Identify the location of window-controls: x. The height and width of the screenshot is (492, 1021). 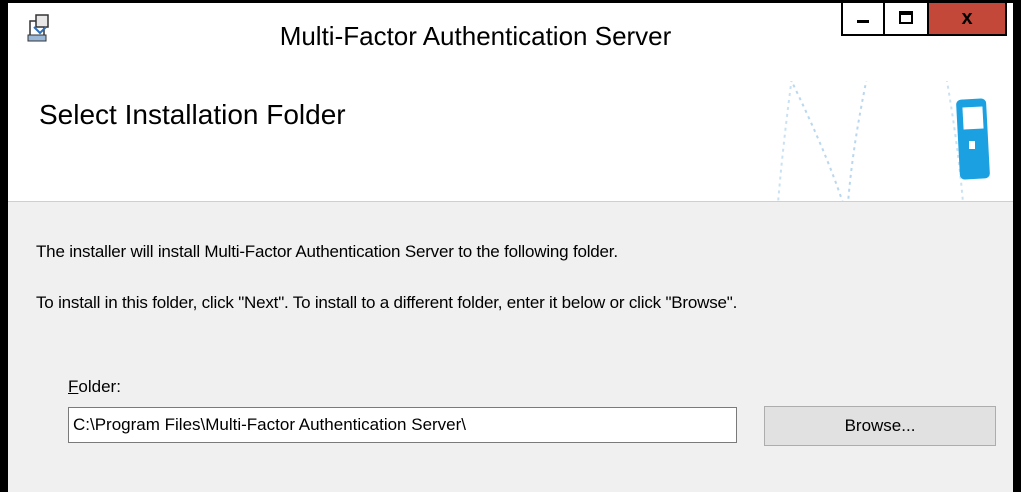
(924, 22).